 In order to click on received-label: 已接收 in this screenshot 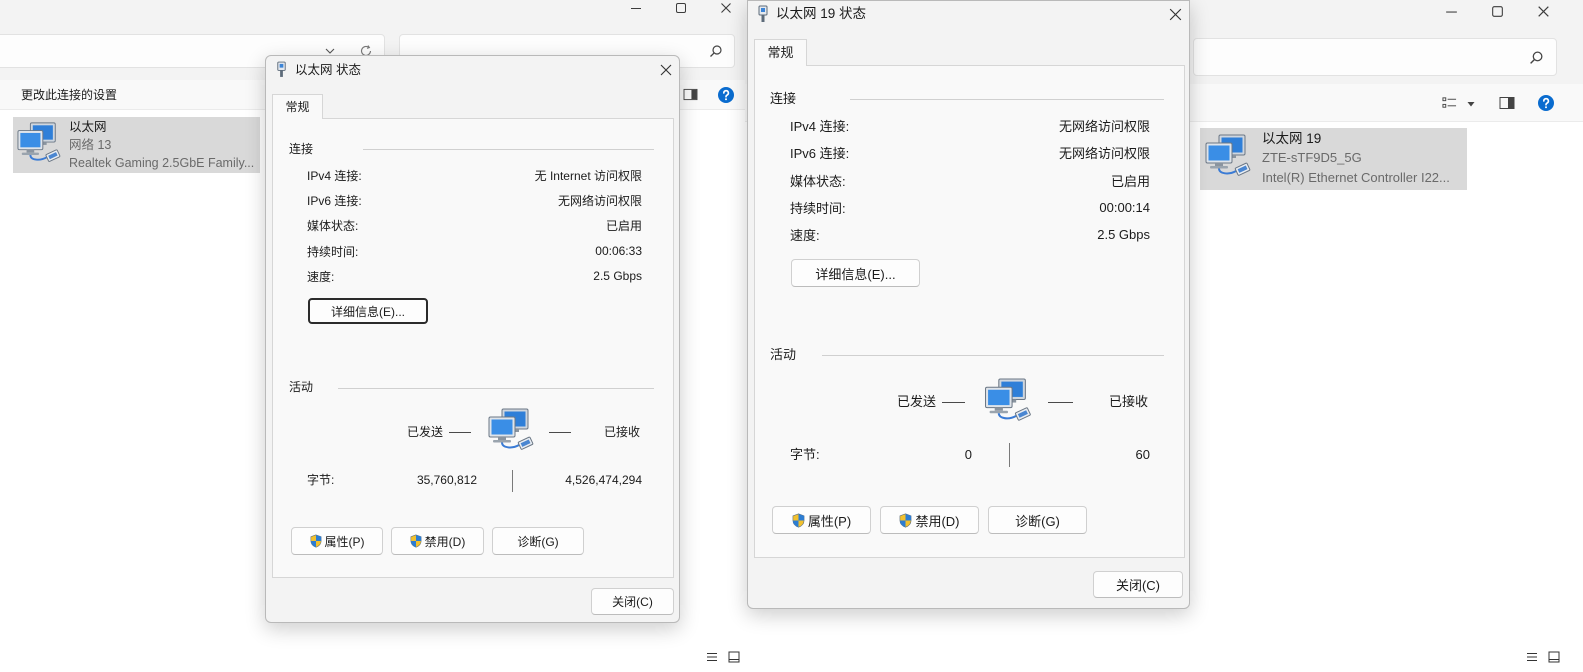, I will do `click(622, 432)`.